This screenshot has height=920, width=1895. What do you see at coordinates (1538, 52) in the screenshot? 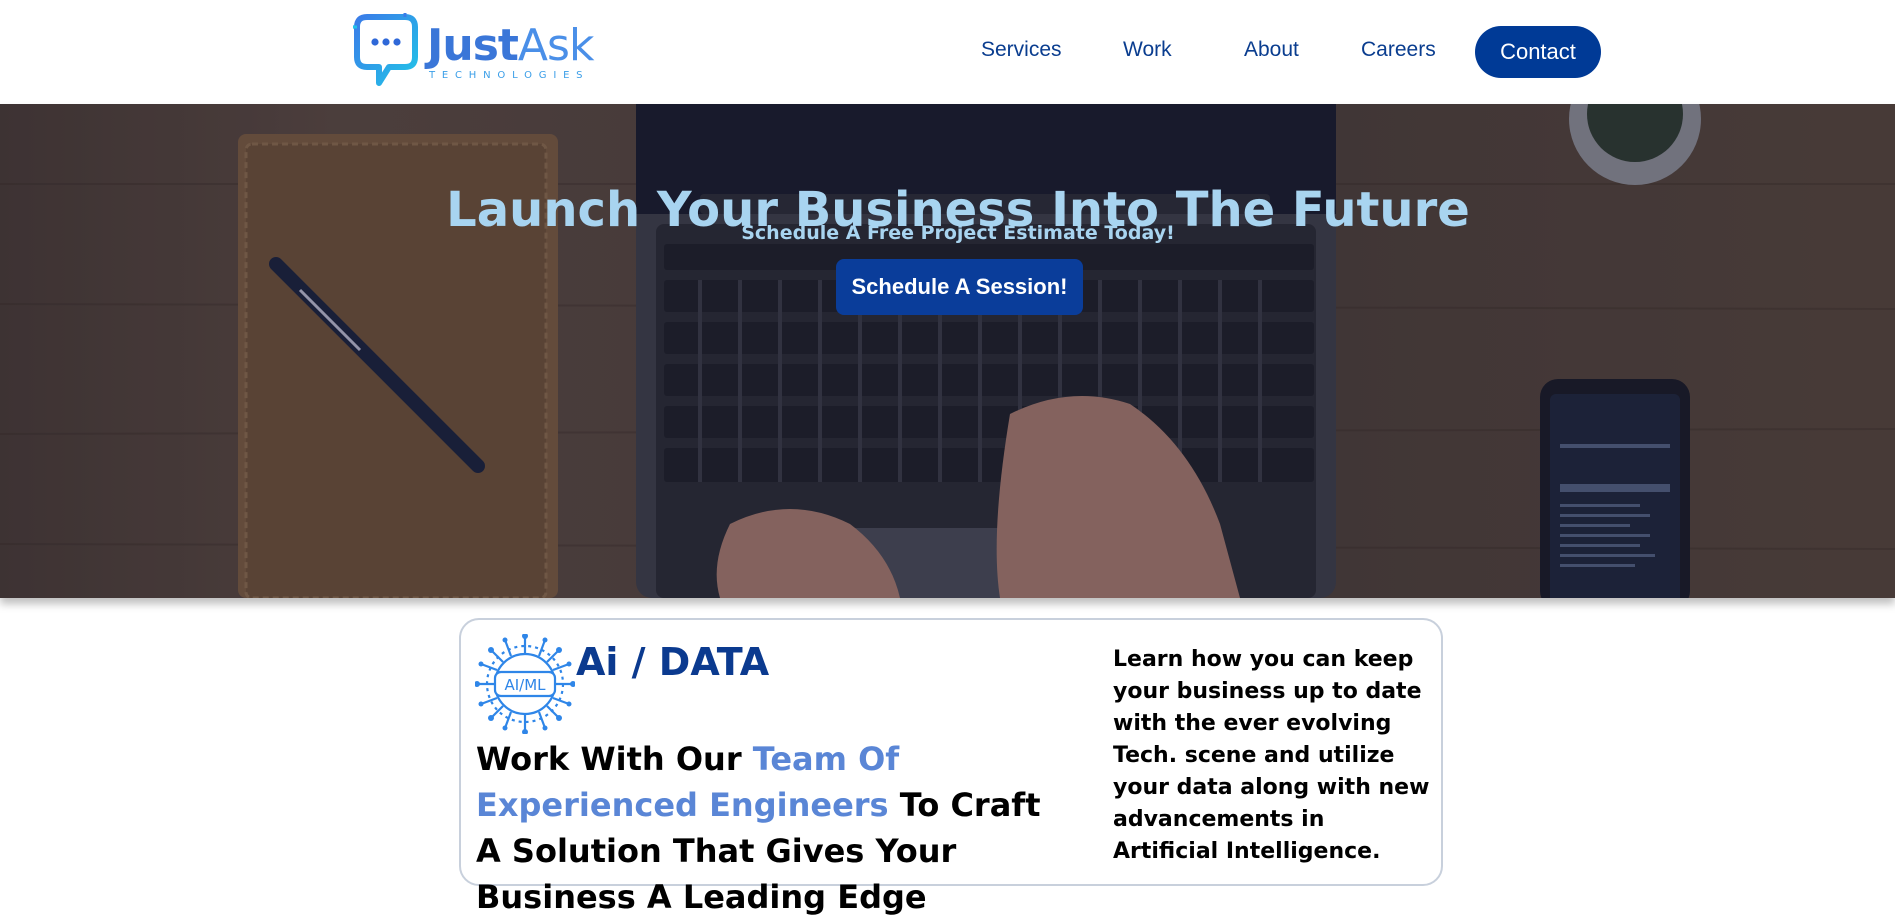
I see `contact-button: Contact` at bounding box center [1538, 52].